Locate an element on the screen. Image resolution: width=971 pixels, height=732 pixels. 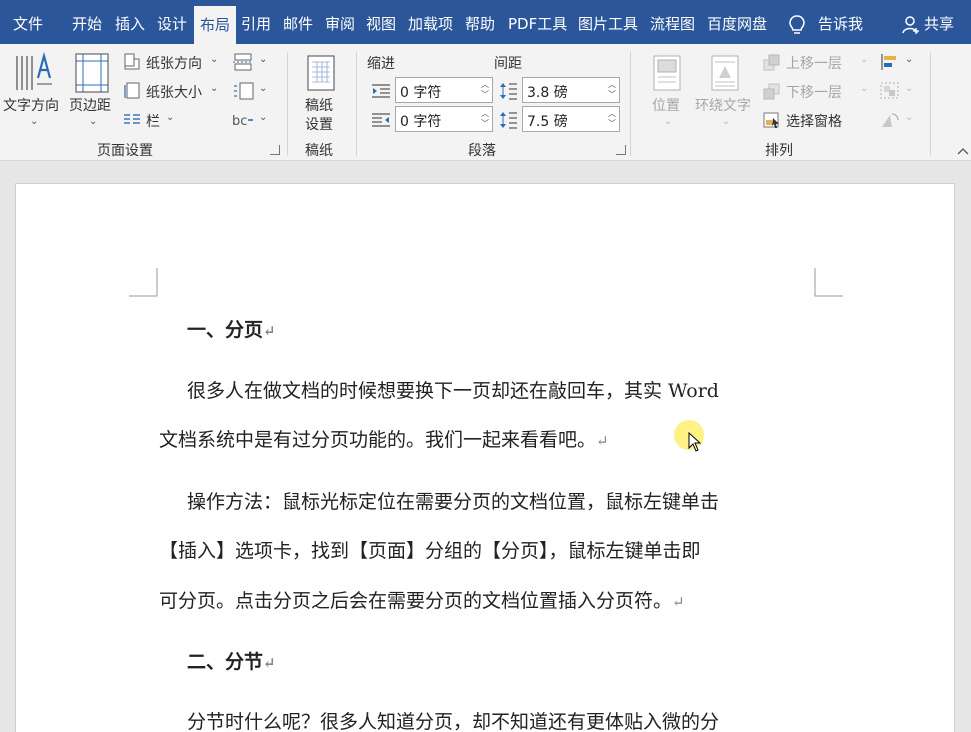
group-label-page-setup: 页面设置 is located at coordinates (125, 151).